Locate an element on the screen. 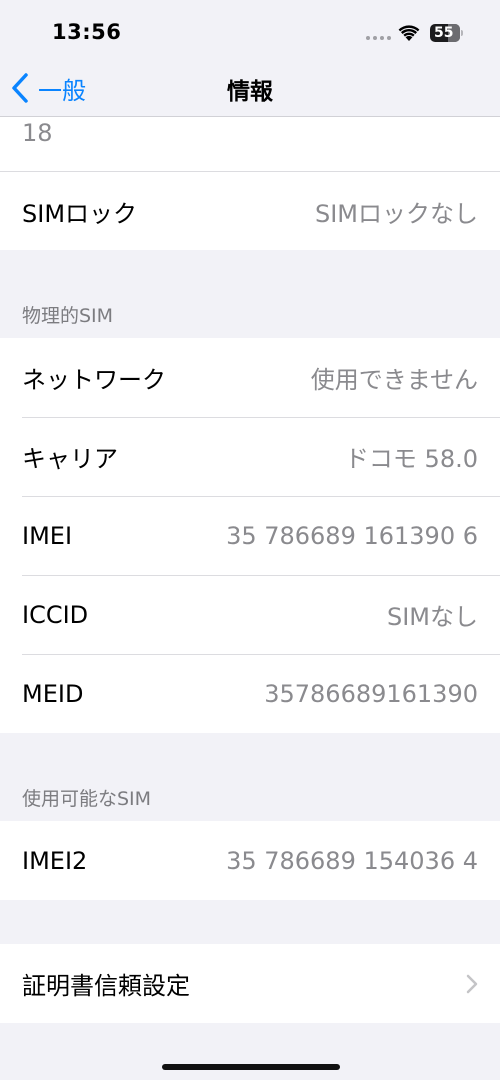  partial-row-value: 18 is located at coordinates (37, 133).